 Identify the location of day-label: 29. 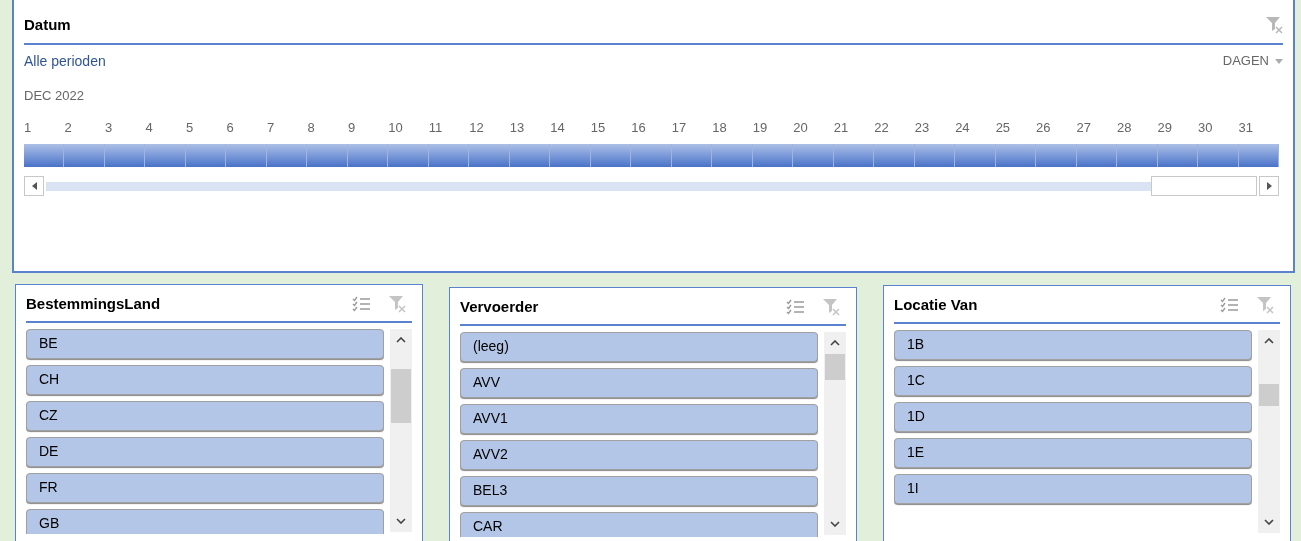
(1165, 127).